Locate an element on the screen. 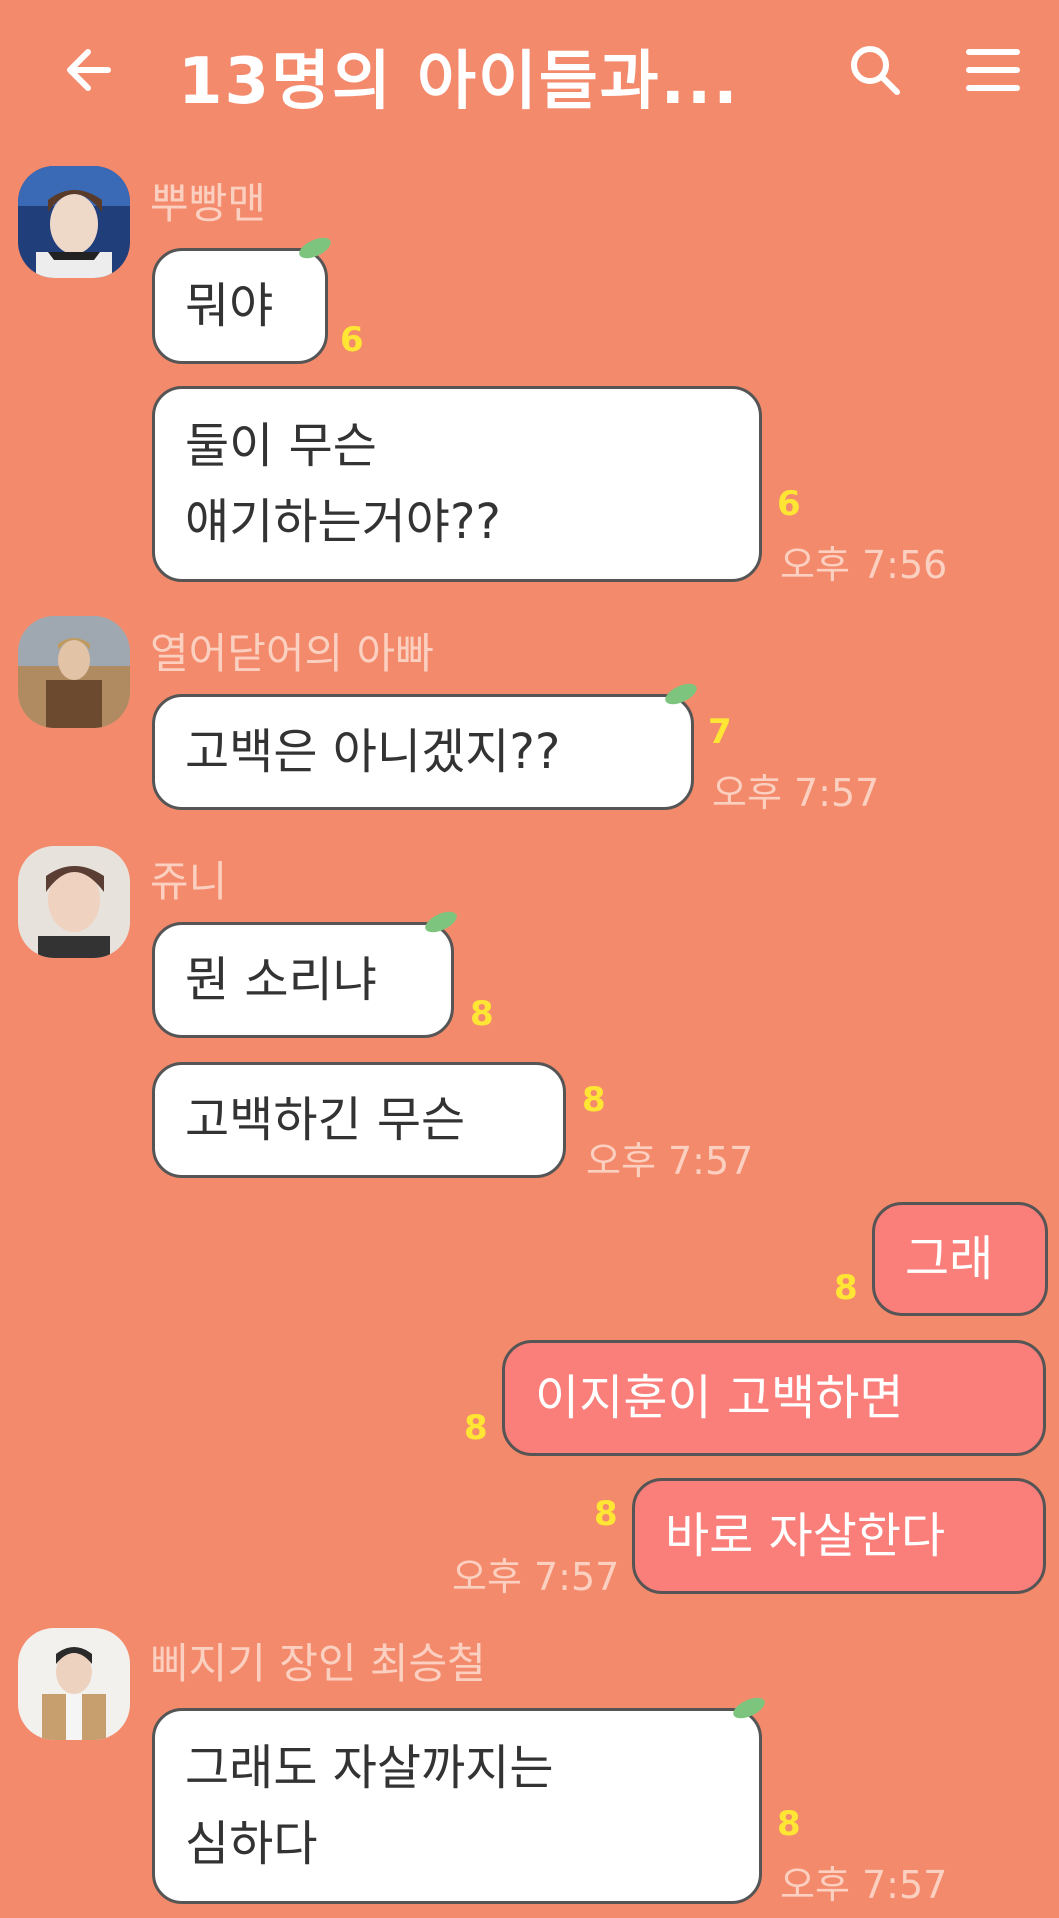 Image resolution: width=1059 pixels, height=1918 pixels. message-text: 둘이 무슨 얘기하는거야?? is located at coordinates (343, 484).